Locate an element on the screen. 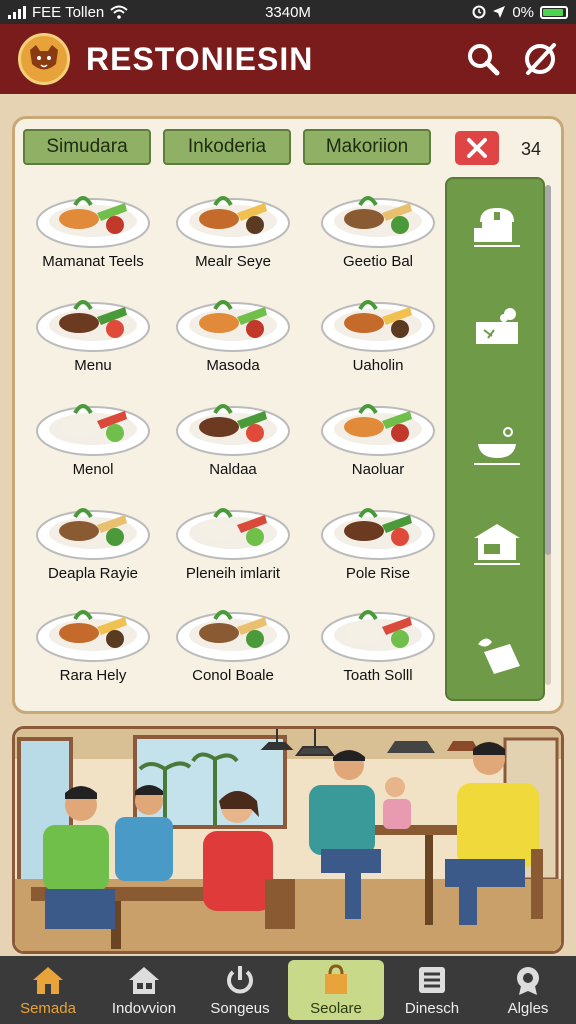 The height and width of the screenshot is (1024, 576). header-actions is located at coordinates (512, 59).